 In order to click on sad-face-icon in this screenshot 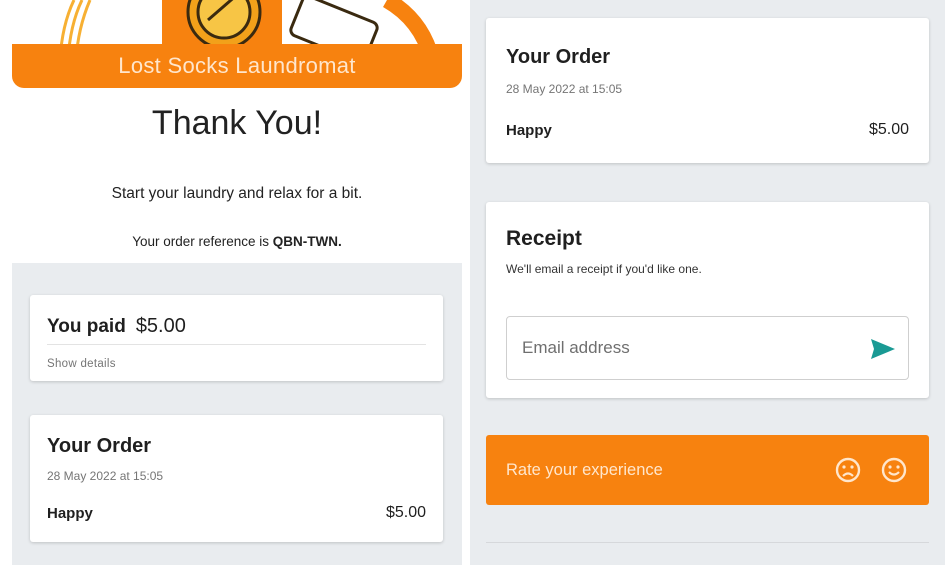, I will do `click(848, 470)`.